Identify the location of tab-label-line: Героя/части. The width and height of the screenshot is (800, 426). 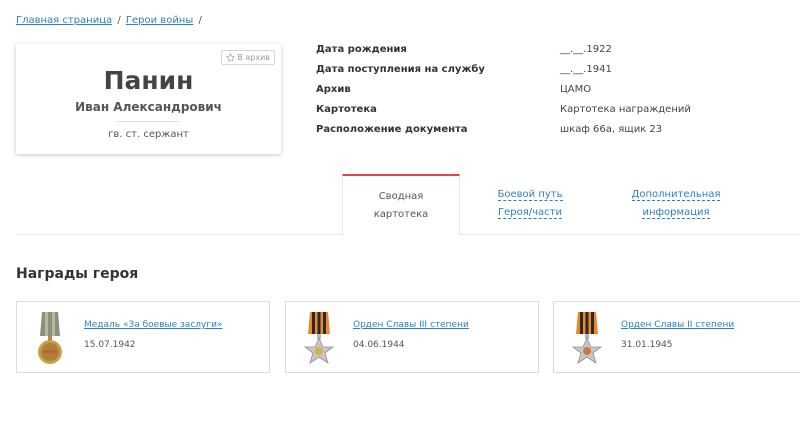
(530, 213).